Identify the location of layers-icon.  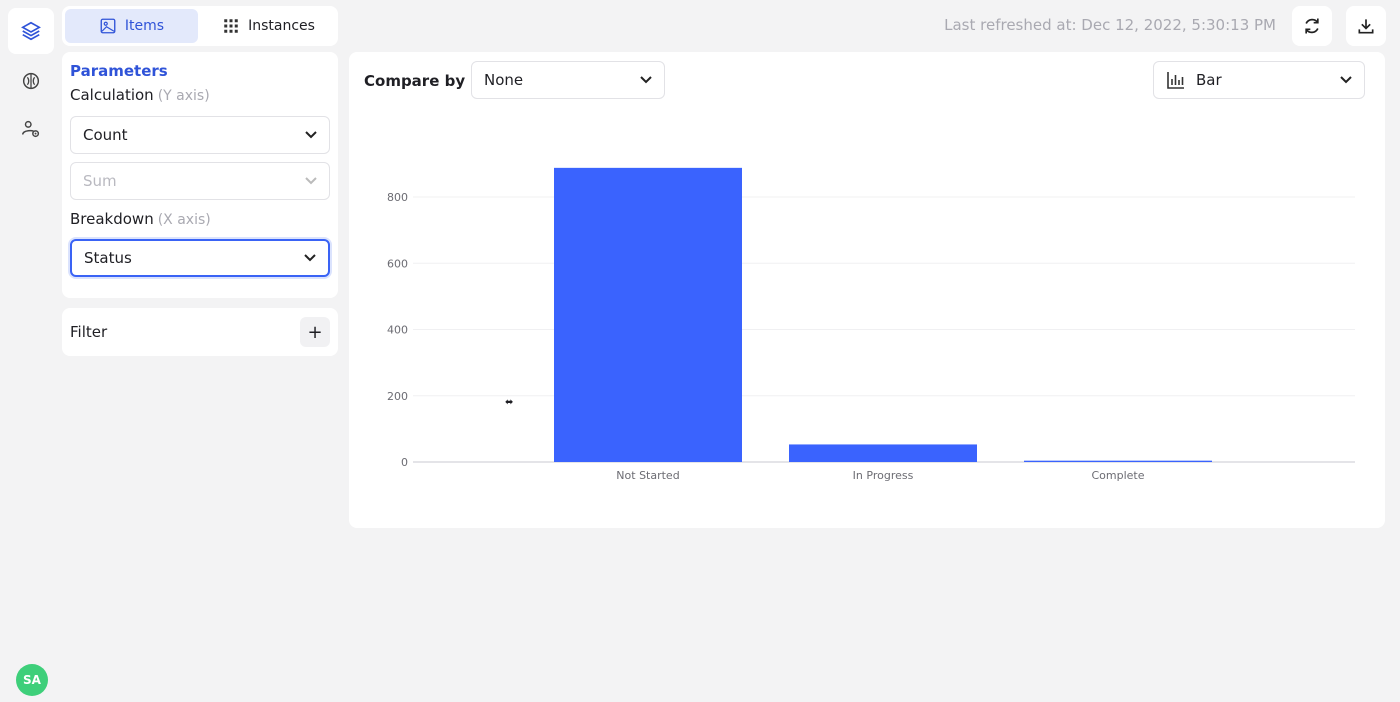
(31, 31).